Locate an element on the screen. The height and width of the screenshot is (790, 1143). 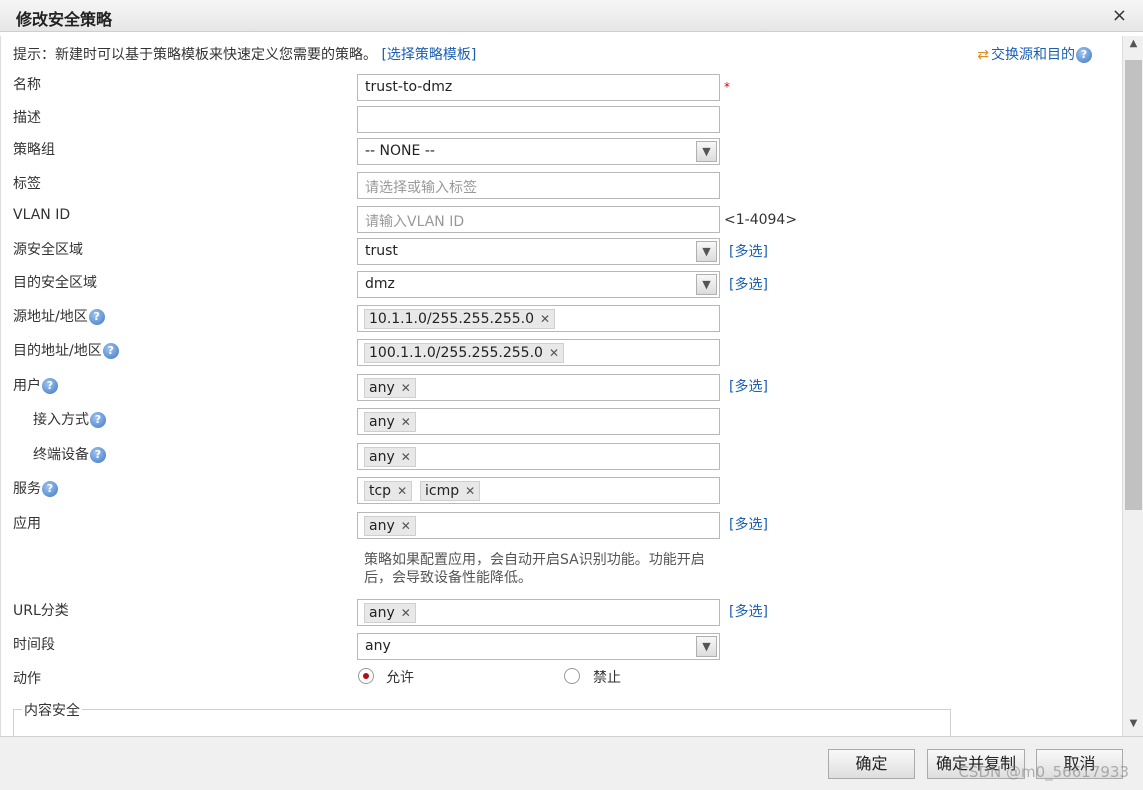
content-security-legend: 内容安全 is located at coordinates (52, 710).